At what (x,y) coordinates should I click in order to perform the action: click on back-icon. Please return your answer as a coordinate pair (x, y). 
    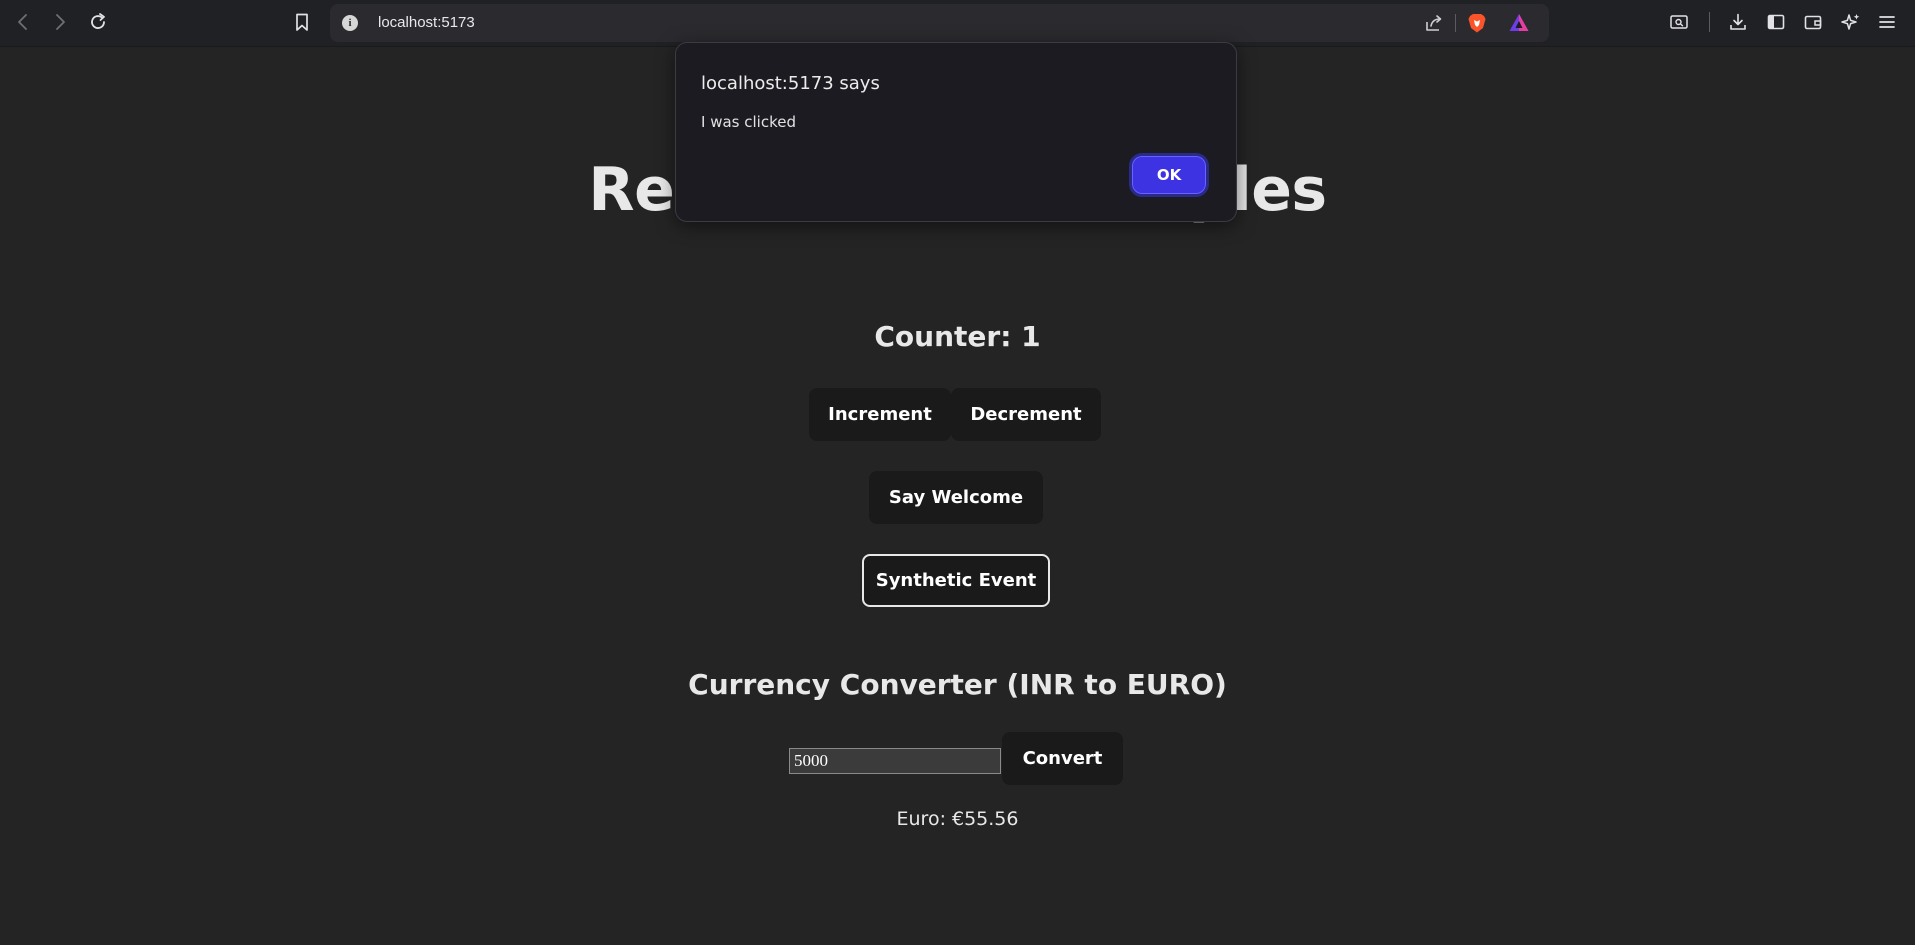
    Looking at the image, I should click on (23, 22).